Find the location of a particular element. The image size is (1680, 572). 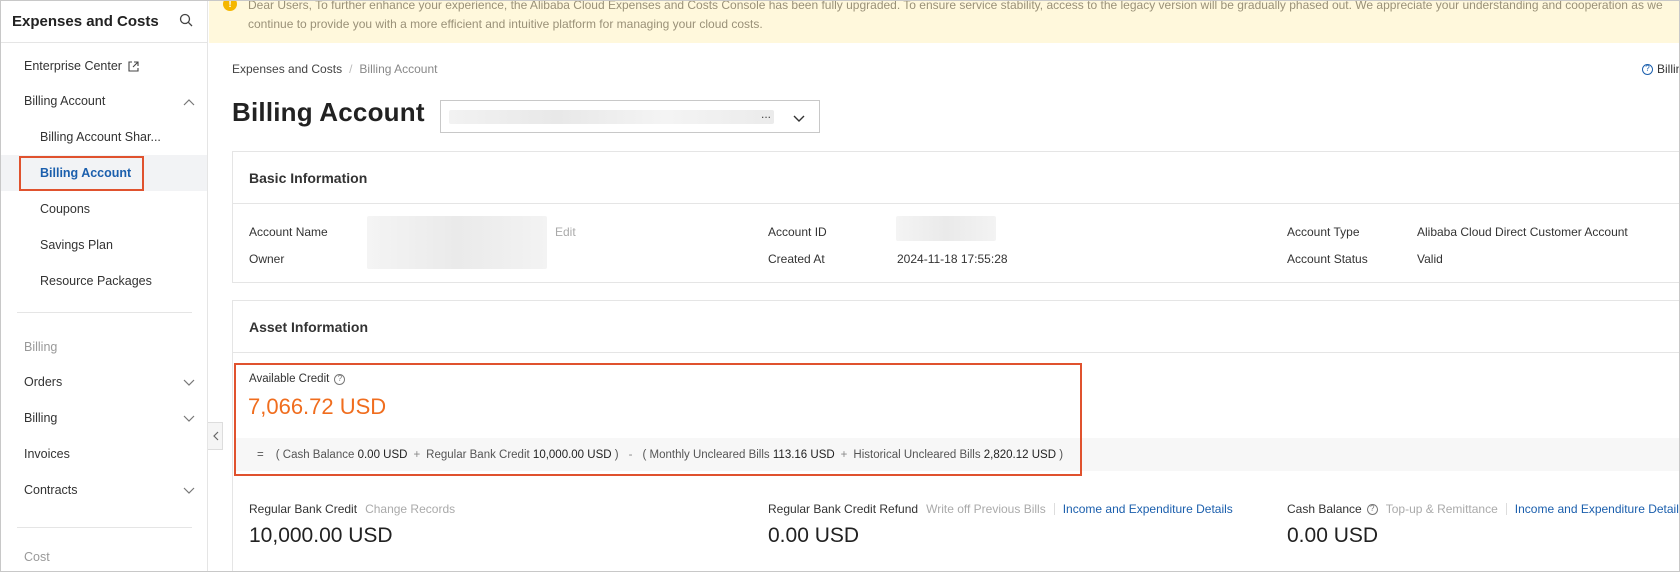

sidebar-header: Expenses and Costs is located at coordinates (104, 22).